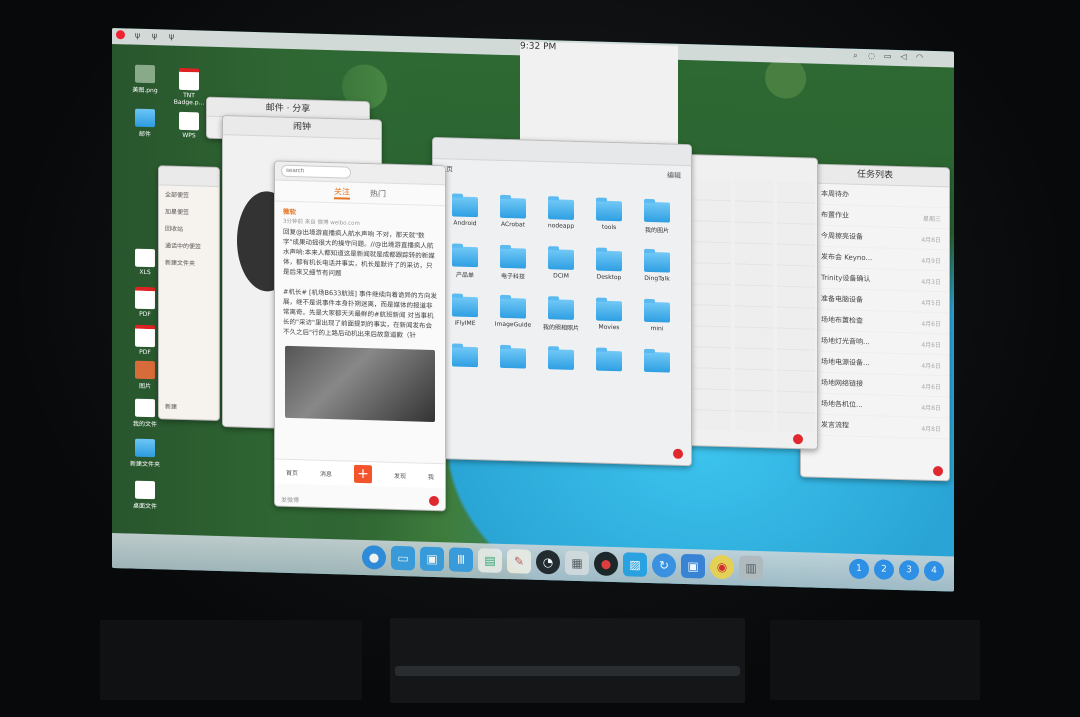 This screenshot has width=1080, height=717. Describe the element at coordinates (875, 427) in the screenshot. I see `task-item: 发言流程 4月8日` at that location.